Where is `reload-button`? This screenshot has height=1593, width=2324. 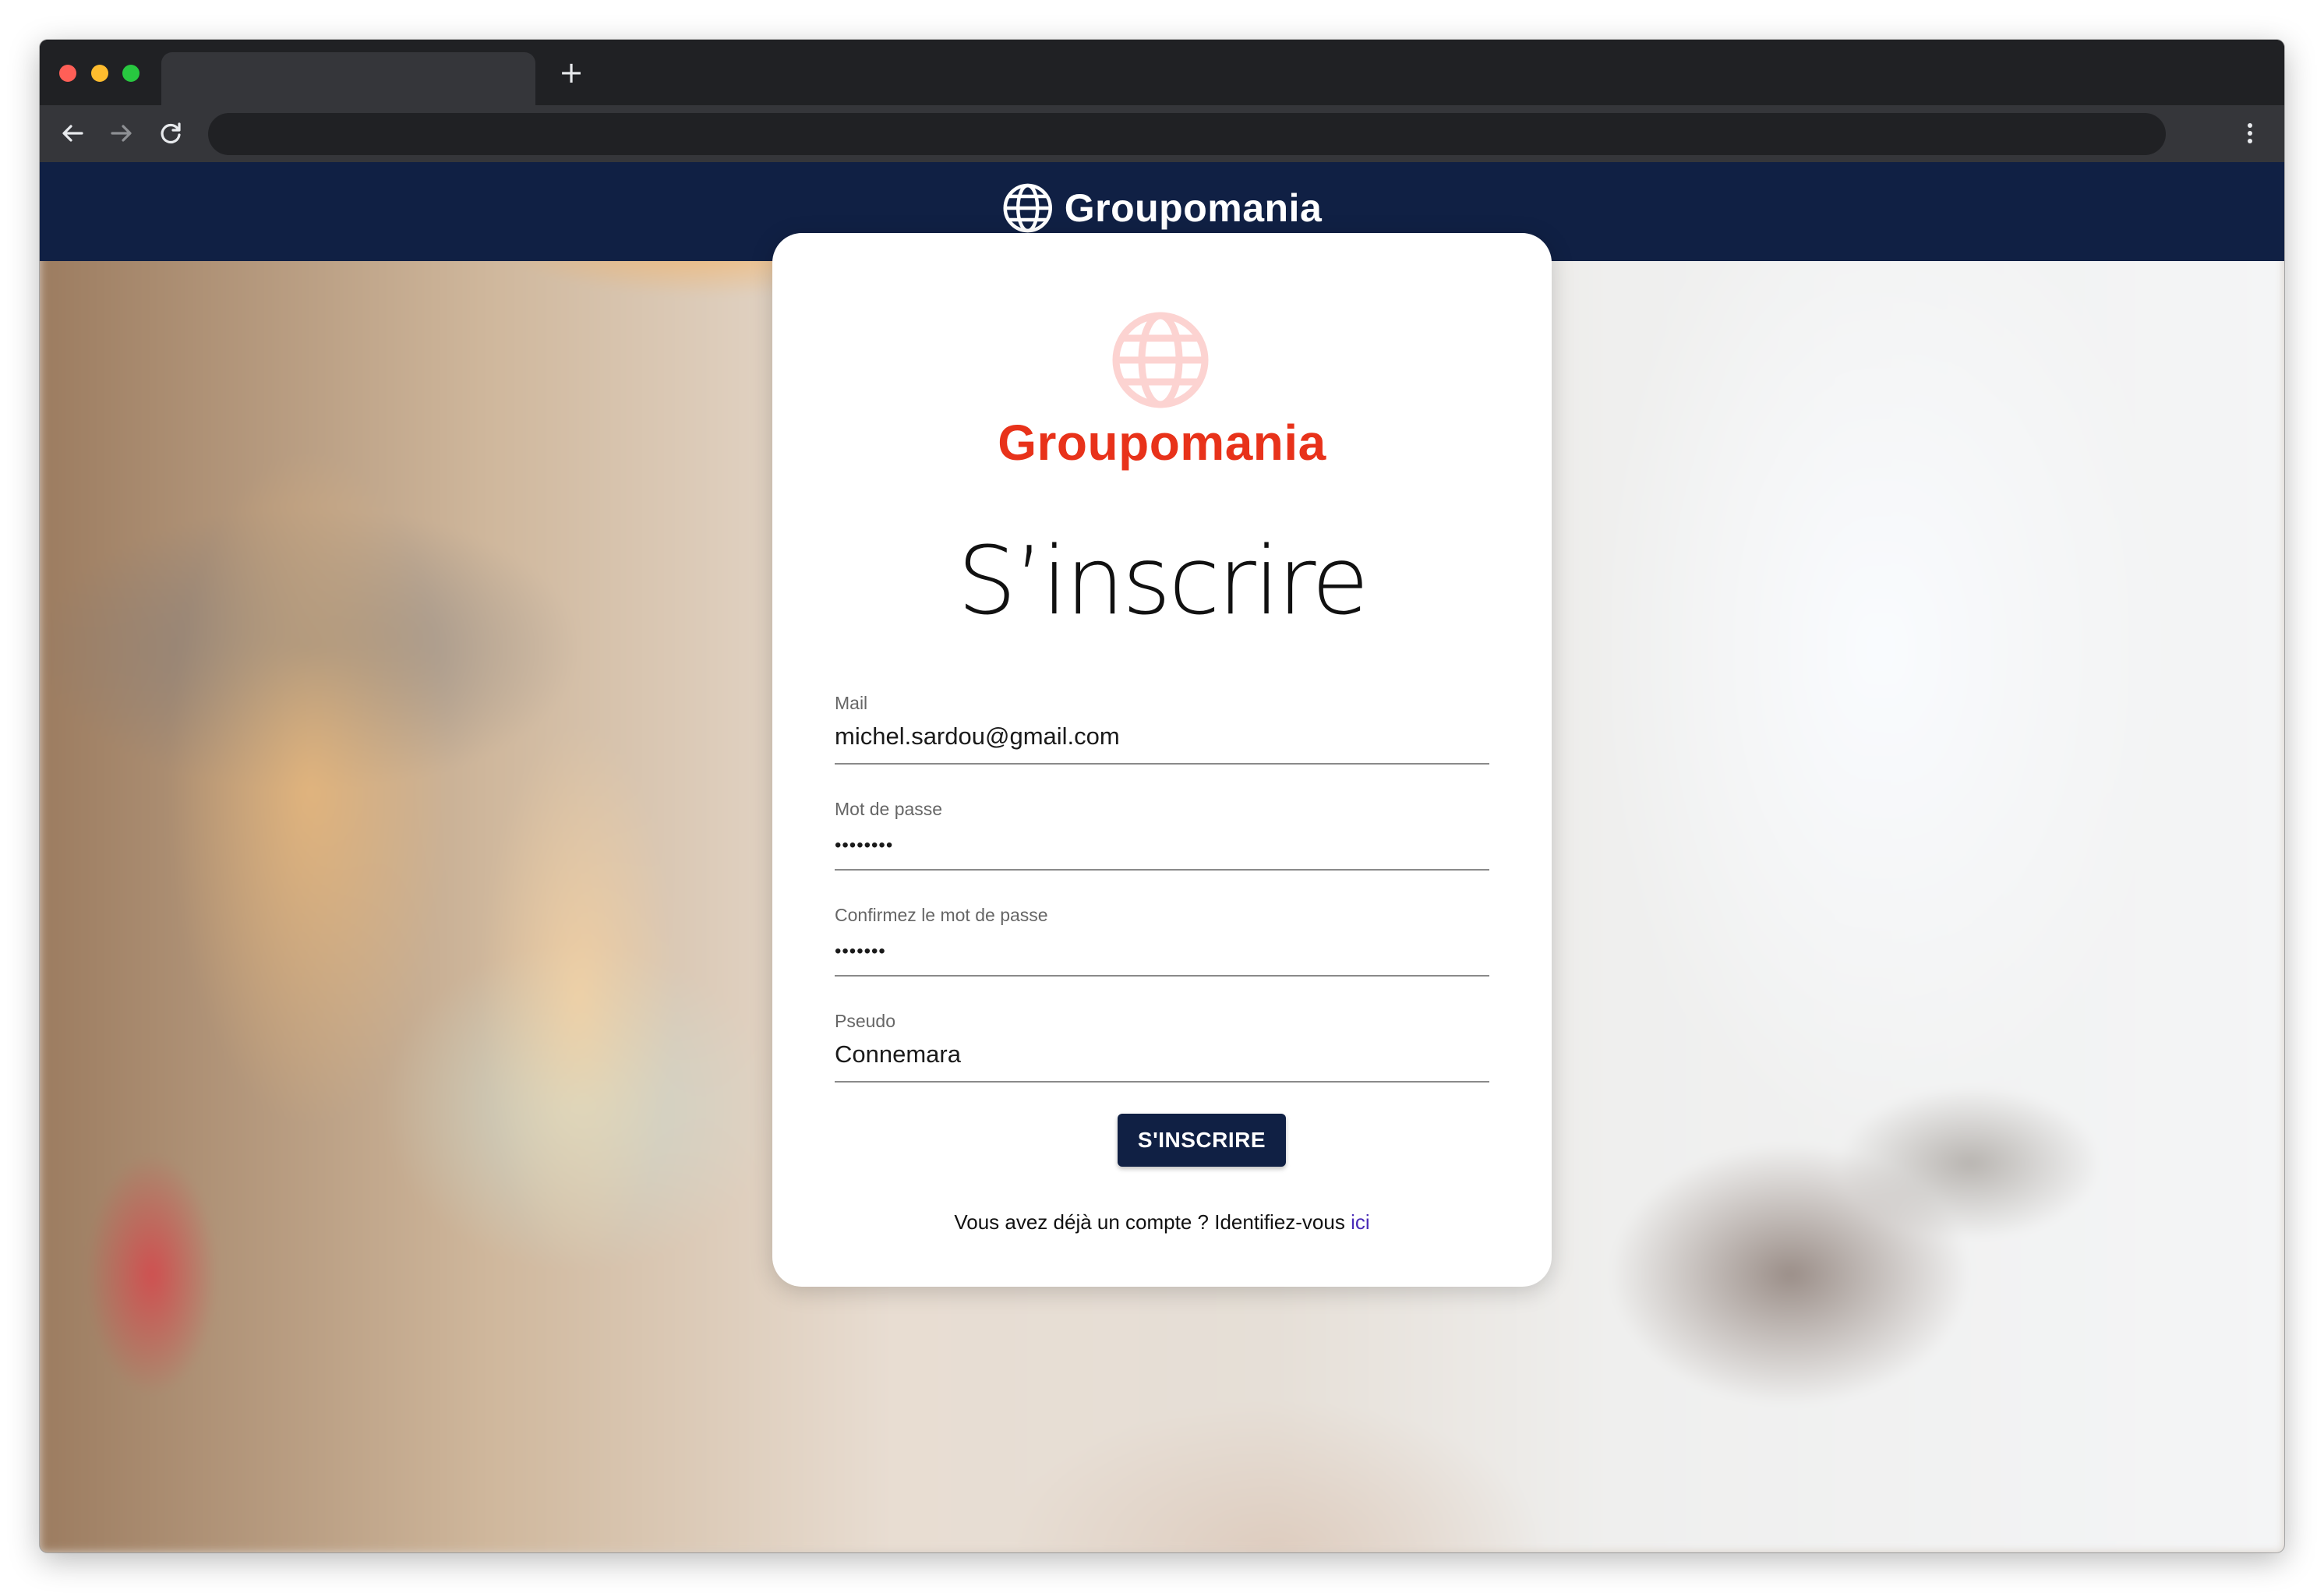 reload-button is located at coordinates (171, 133).